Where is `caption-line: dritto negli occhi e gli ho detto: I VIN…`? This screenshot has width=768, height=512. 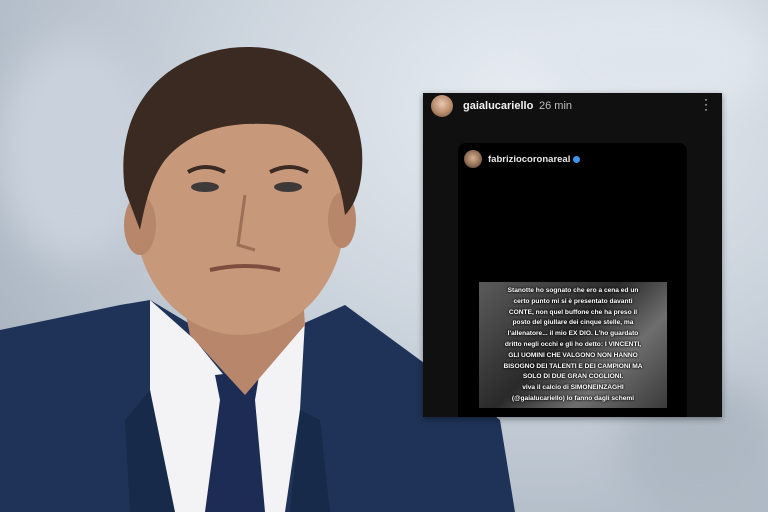
caption-line: dritto negli occhi e gli ho detto: I VIN… is located at coordinates (573, 344).